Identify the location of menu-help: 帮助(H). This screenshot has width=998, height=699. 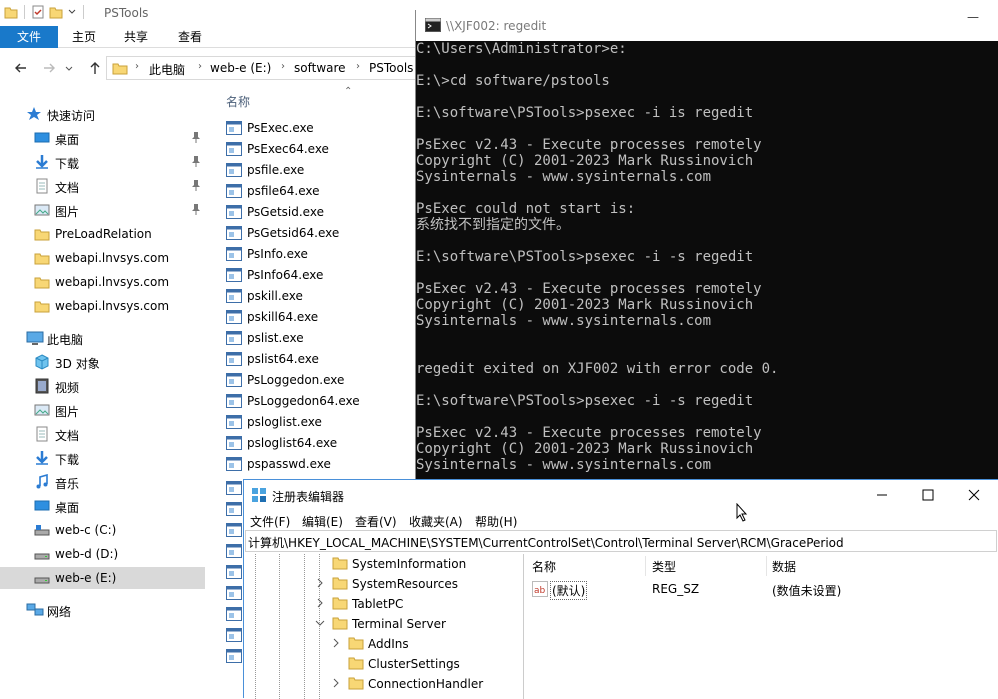
(496, 521).